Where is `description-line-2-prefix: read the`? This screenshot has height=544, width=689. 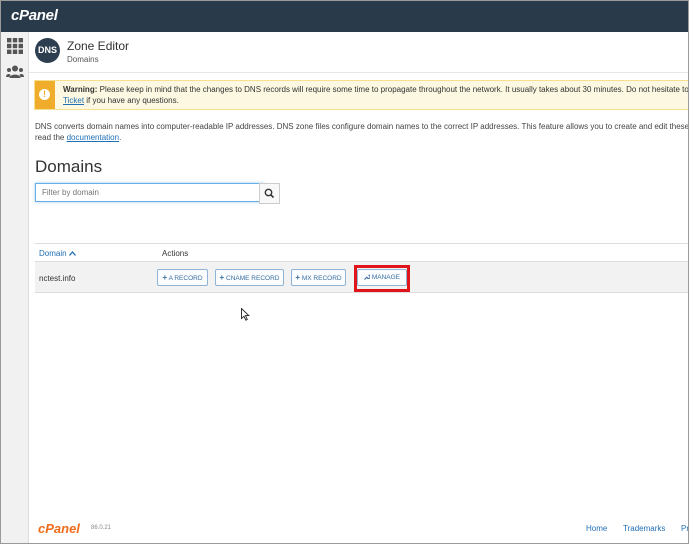
description-line-2-prefix: read the is located at coordinates (50, 137).